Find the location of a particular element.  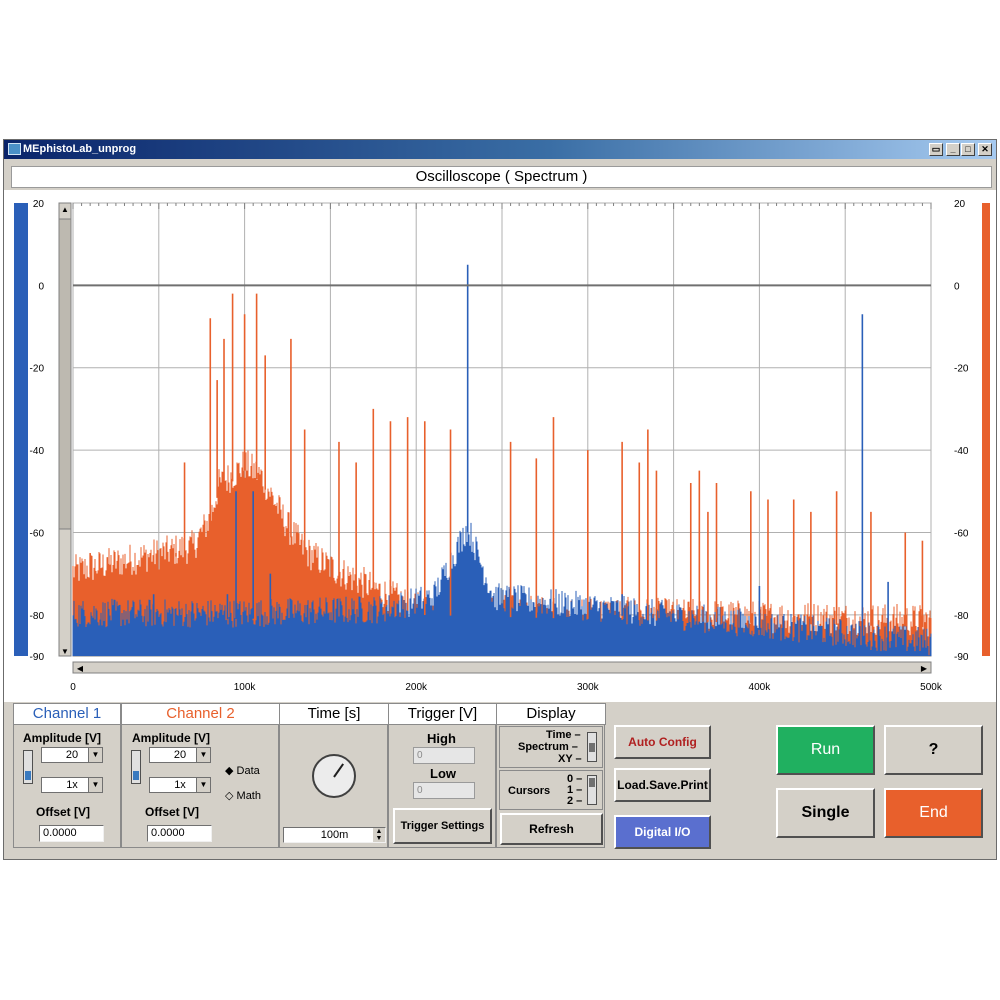

channel1-title: Channel 1 is located at coordinates (67, 714).